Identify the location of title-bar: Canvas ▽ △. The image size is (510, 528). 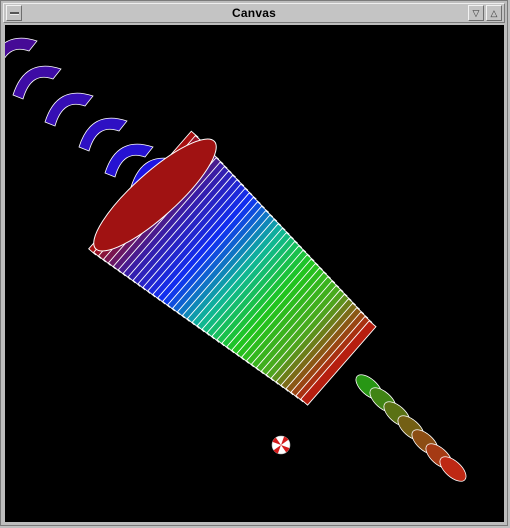
(254, 13).